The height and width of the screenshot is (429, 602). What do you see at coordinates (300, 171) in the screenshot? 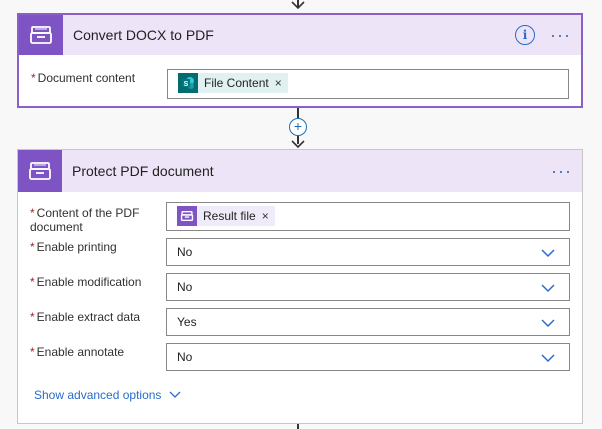
I see `card-header: Protect PDF document ···` at bounding box center [300, 171].